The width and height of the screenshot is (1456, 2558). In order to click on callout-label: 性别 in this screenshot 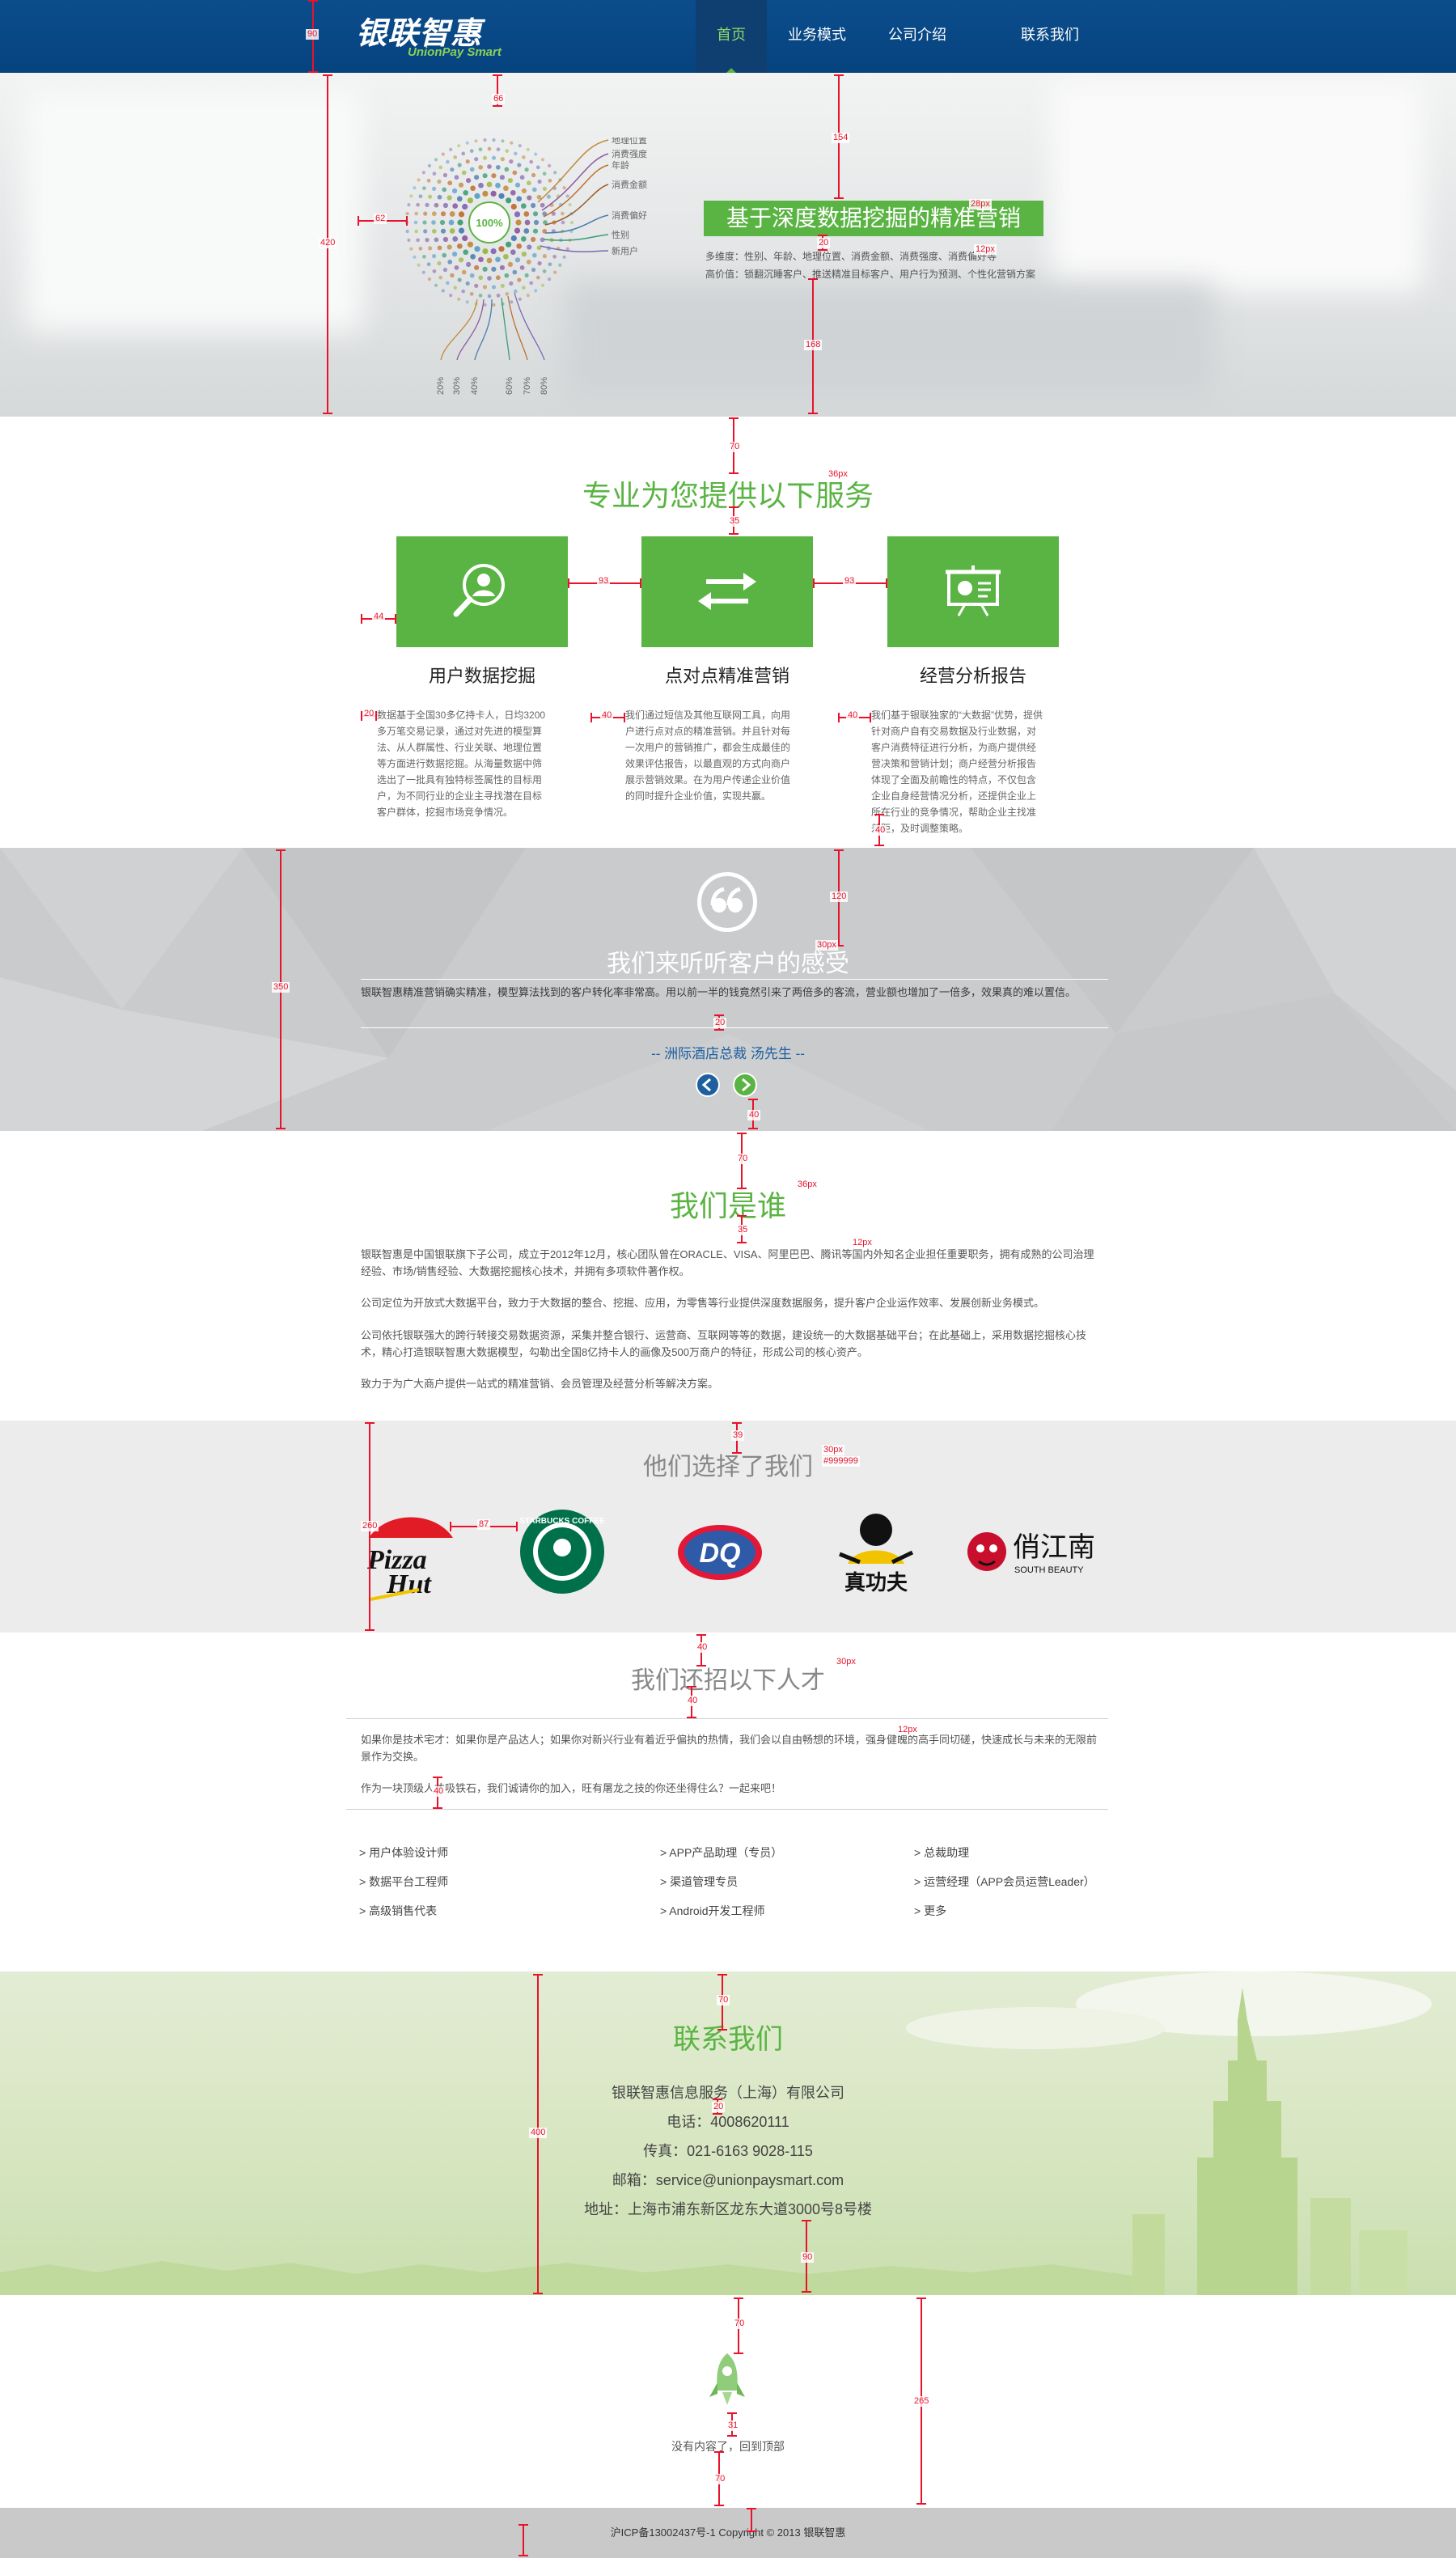, I will do `click(620, 234)`.